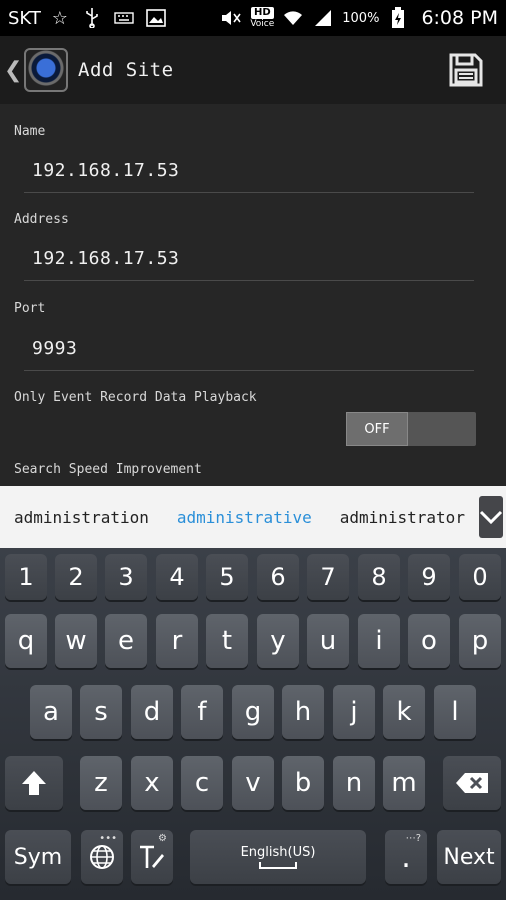  Describe the element at coordinates (30, 131) in the screenshot. I see `name-label: Name` at that location.